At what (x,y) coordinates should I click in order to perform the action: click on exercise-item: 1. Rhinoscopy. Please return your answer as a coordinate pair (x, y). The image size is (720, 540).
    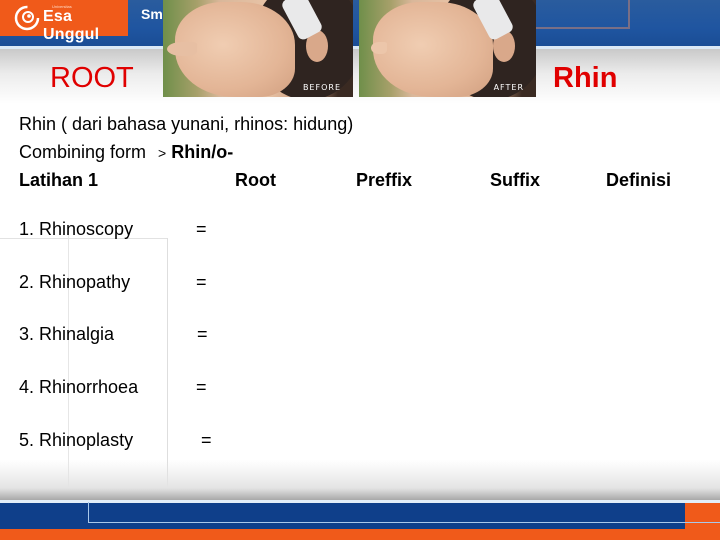
    Looking at the image, I should click on (76, 229).